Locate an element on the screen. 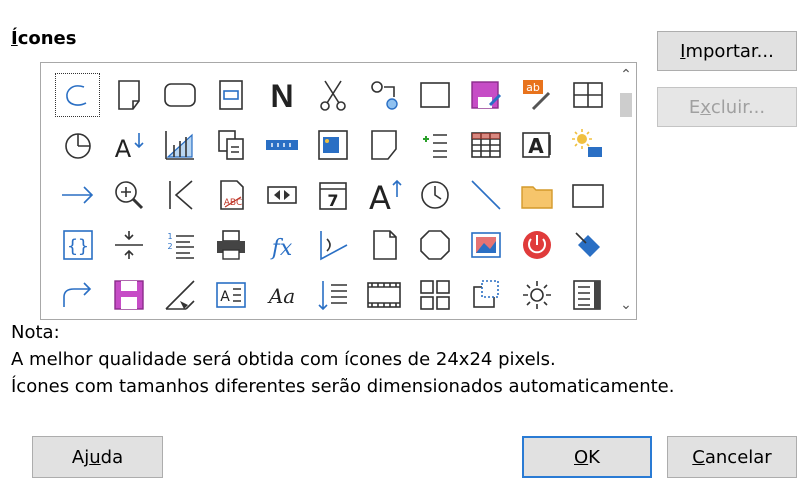  media-controls-icon is located at coordinates (282, 195).